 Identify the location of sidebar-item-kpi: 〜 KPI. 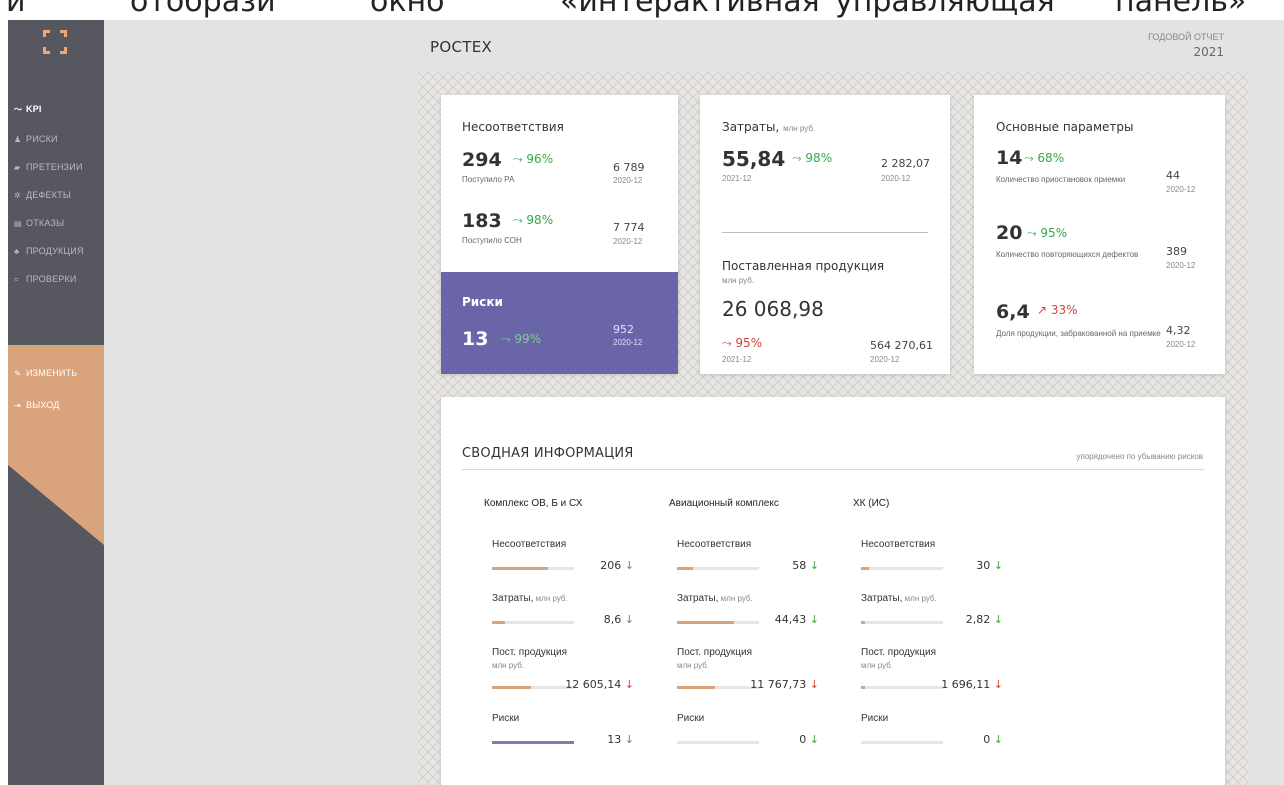
(56, 109).